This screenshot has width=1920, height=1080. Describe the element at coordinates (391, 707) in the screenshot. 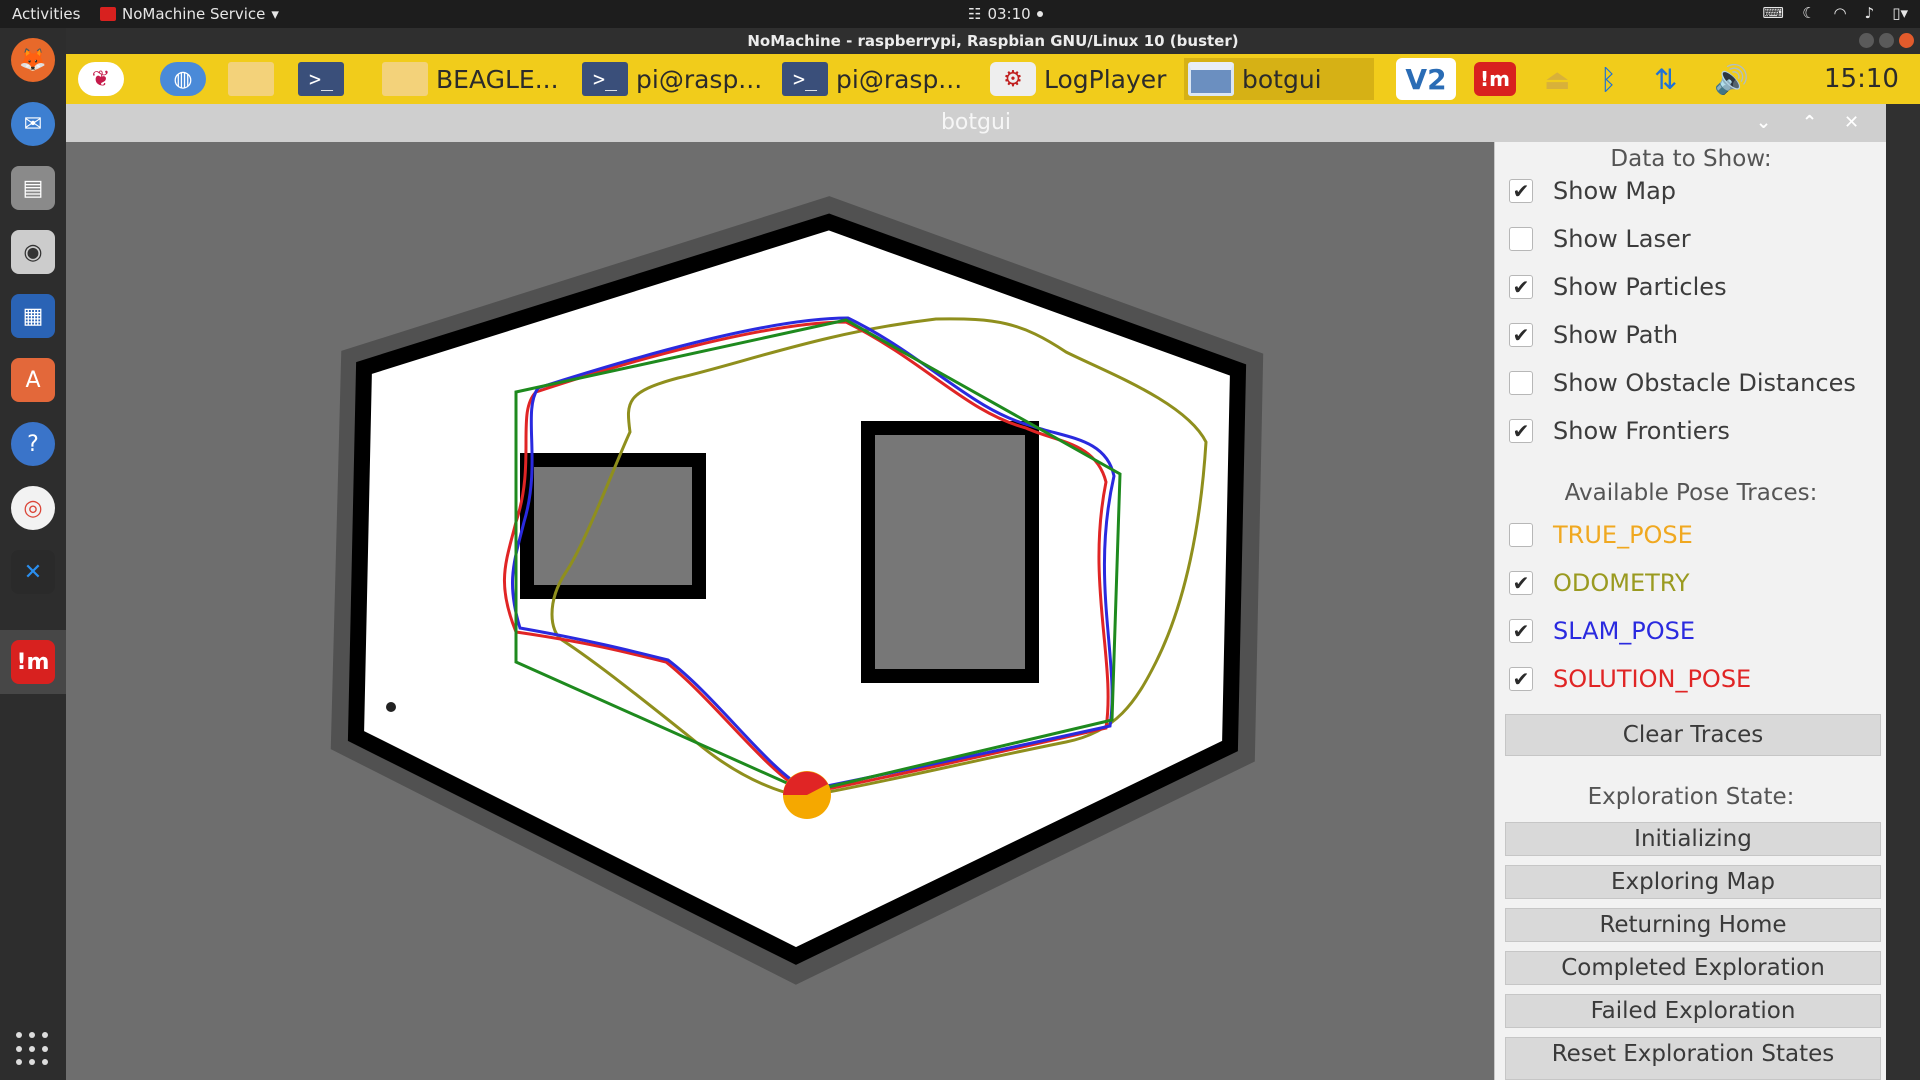

I see `frontier-point` at that location.